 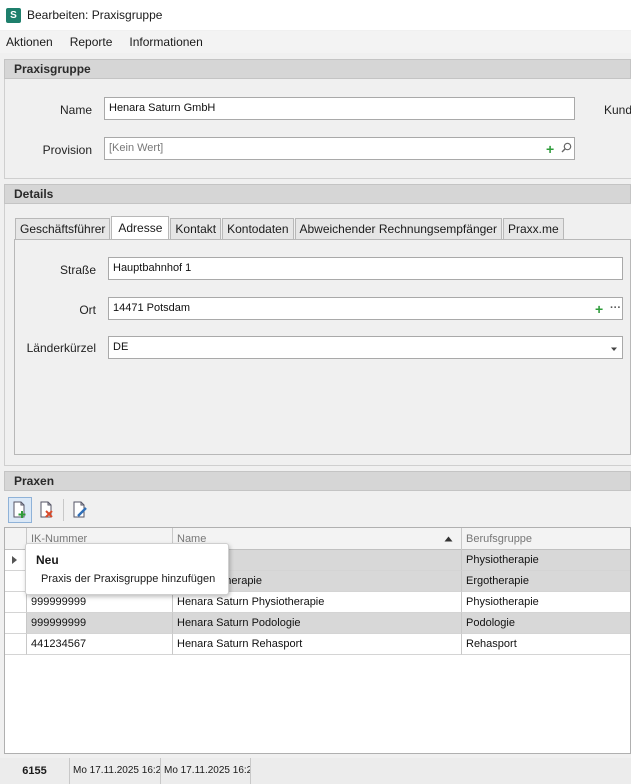 I want to click on laenderkuerzel-select: DE, so click(x=365, y=347).